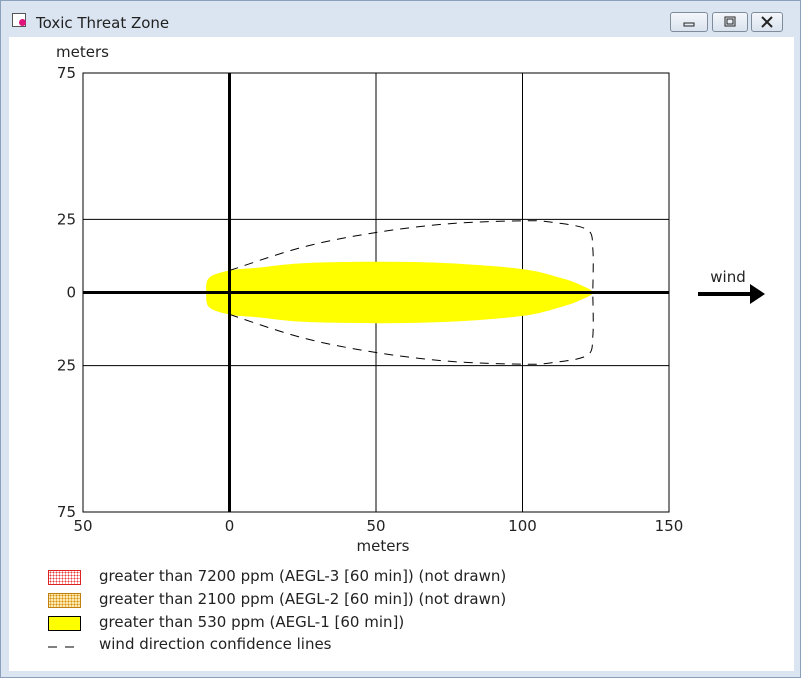 The height and width of the screenshot is (678, 801). I want to click on x-tick-label: 150, so click(669, 526).